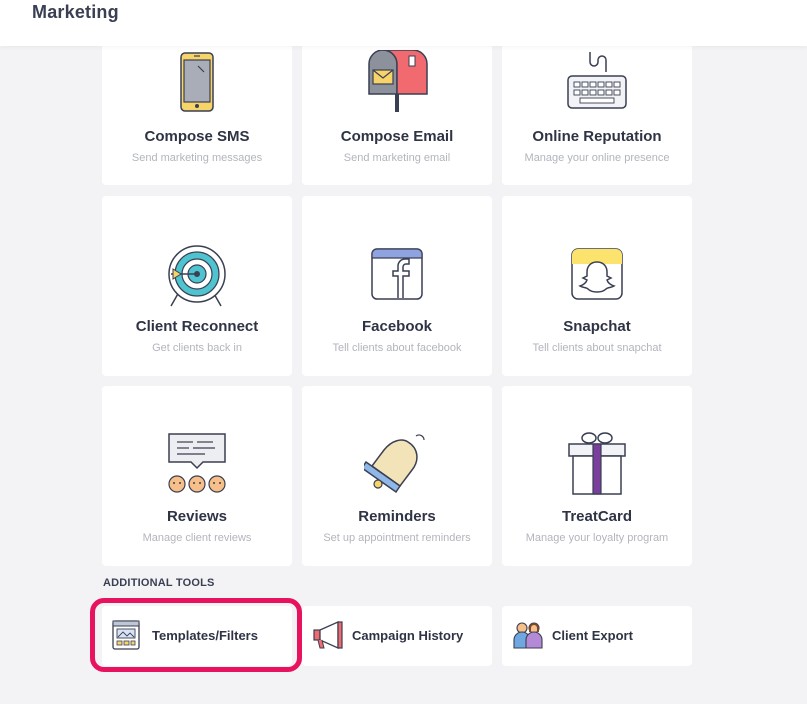 This screenshot has width=807, height=704. I want to click on facebook-icon, so click(397, 274).